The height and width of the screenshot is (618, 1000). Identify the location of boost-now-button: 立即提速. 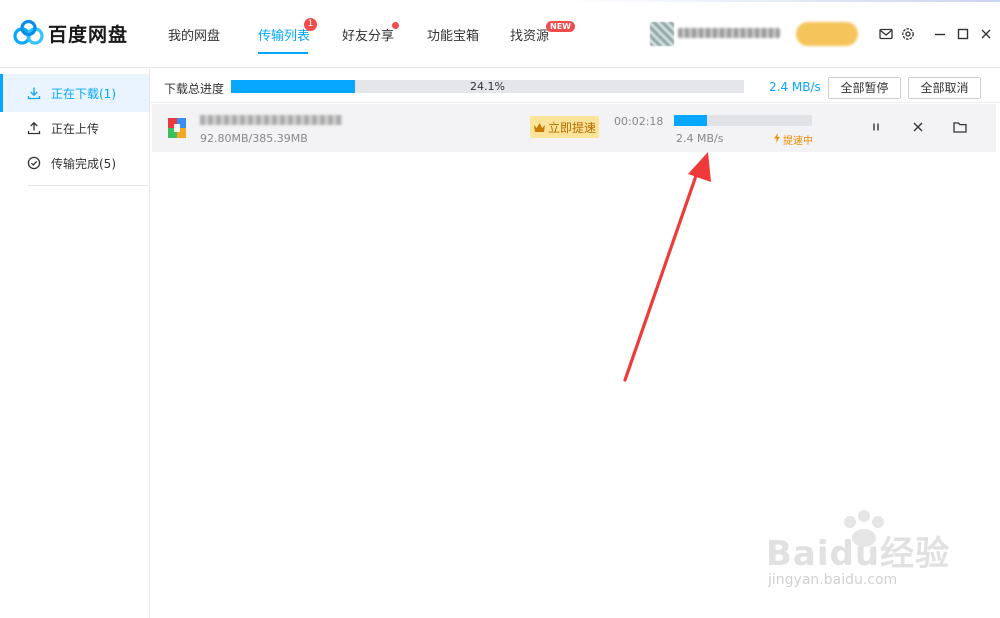
(564, 127).